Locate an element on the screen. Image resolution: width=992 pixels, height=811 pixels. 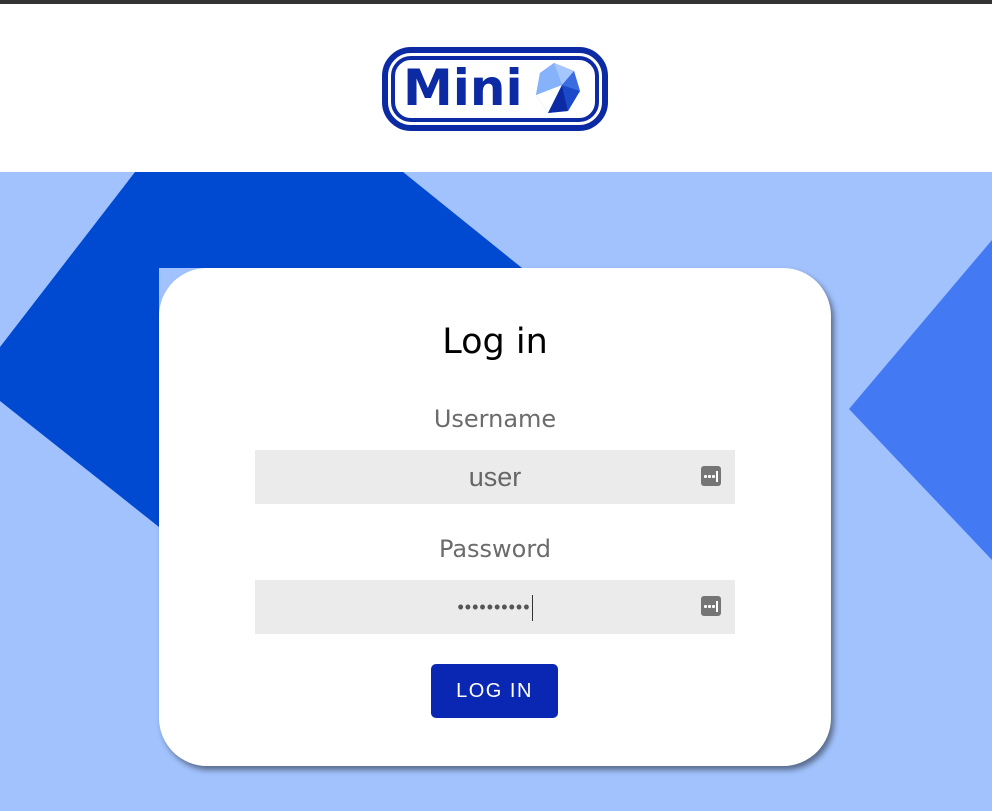
logo: Mini is located at coordinates (495, 89).